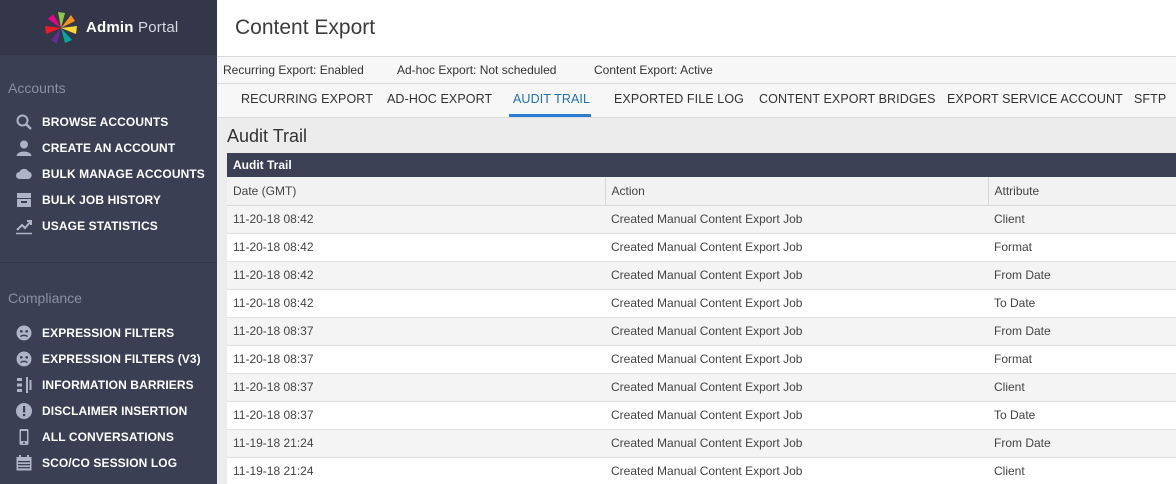  I want to click on section-heading: Audit Trail, so click(267, 136).